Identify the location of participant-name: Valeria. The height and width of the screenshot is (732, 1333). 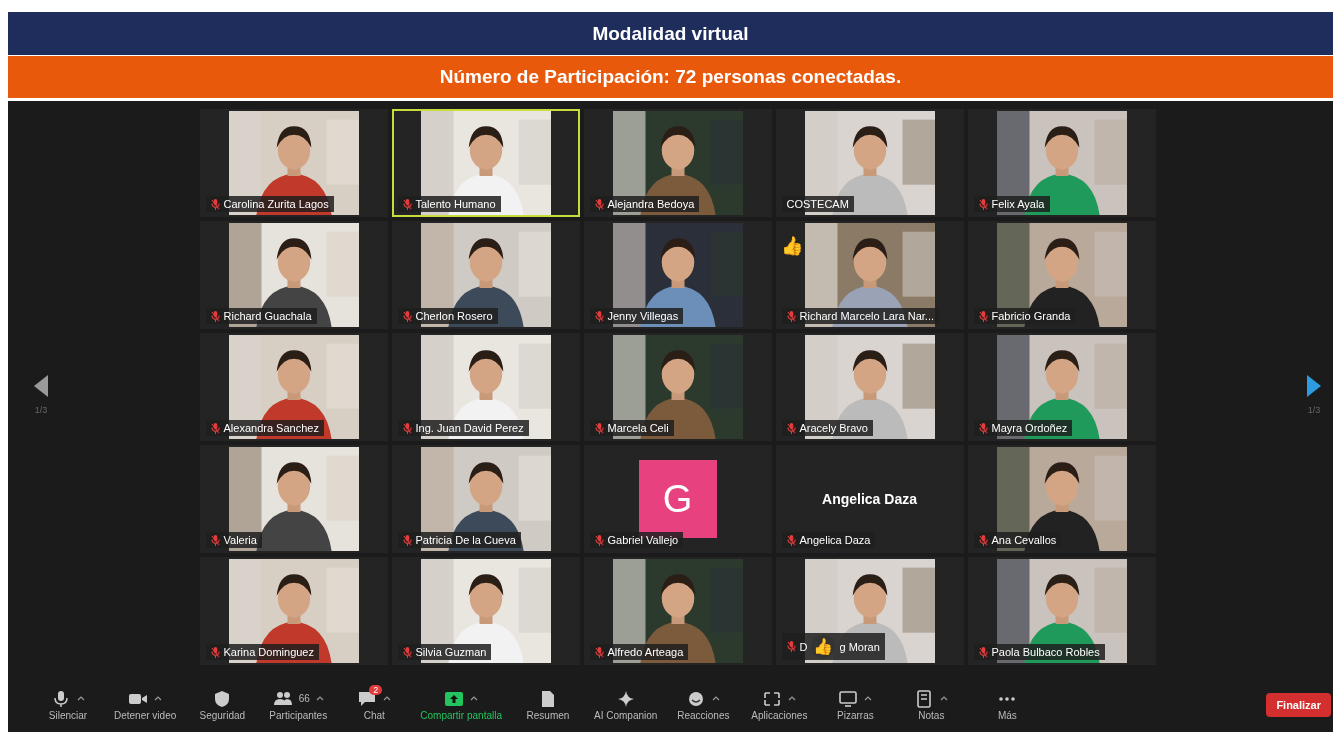
(240, 540).